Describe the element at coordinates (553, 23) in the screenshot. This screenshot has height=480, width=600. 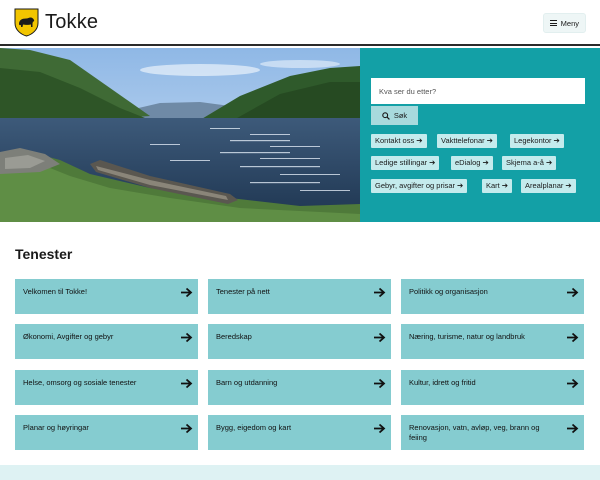
I see `hamburger-icon` at that location.